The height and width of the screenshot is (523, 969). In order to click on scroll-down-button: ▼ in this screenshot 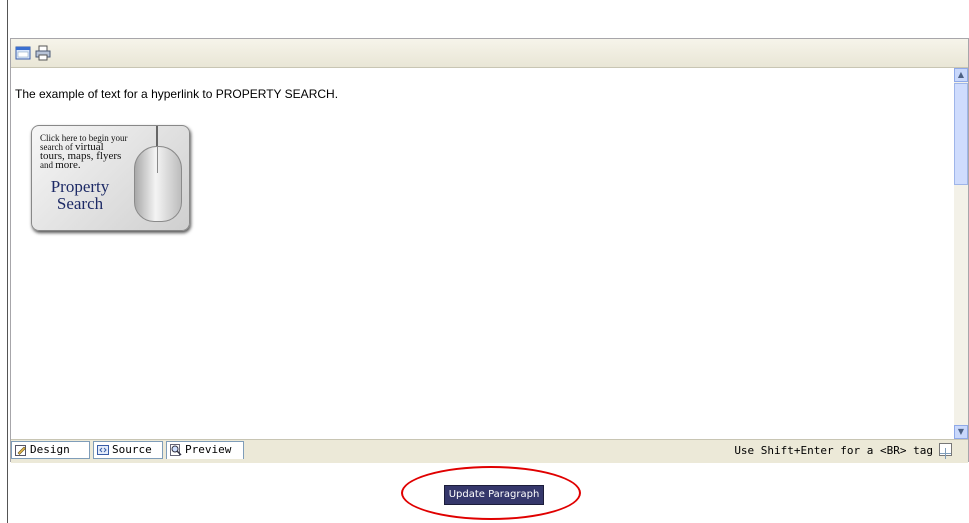, I will do `click(961, 432)`.